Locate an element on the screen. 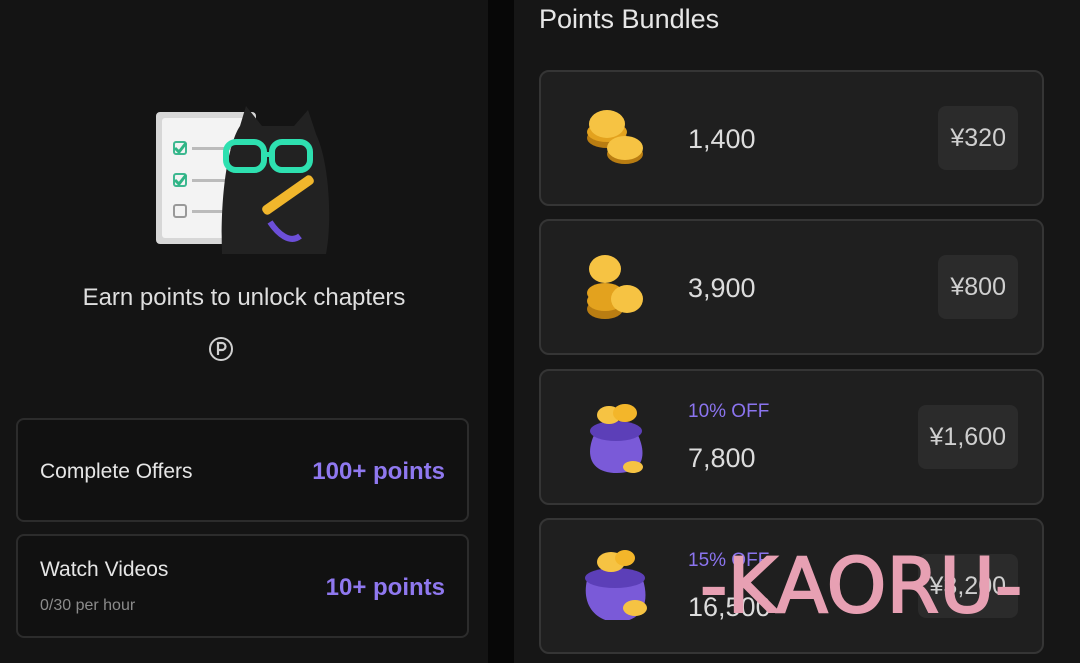  bundle-amount: 3,900 is located at coordinates (722, 288).